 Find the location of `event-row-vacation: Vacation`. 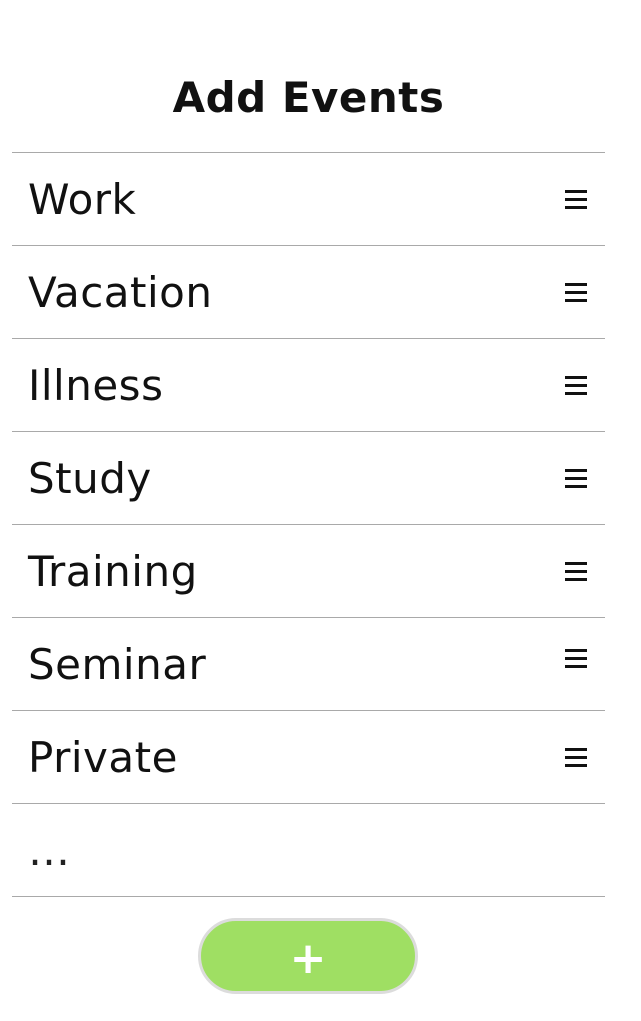

event-row-vacation: Vacation is located at coordinates (308, 292).